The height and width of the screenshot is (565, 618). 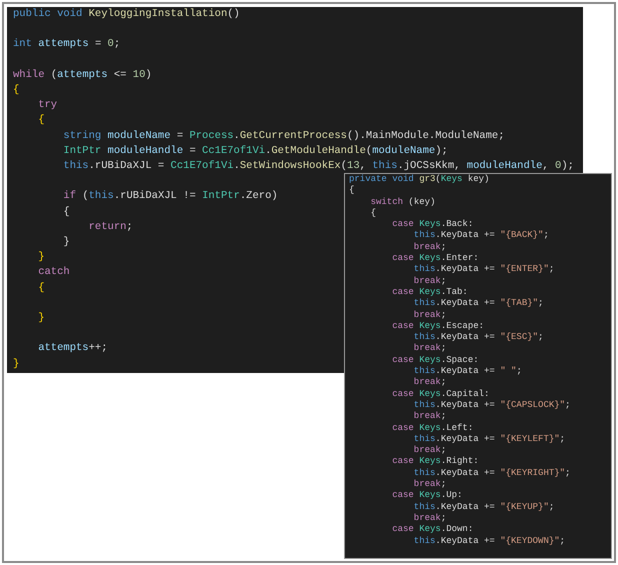 What do you see at coordinates (72, 348) in the screenshot?
I see `code-line: attempts++;` at bounding box center [72, 348].